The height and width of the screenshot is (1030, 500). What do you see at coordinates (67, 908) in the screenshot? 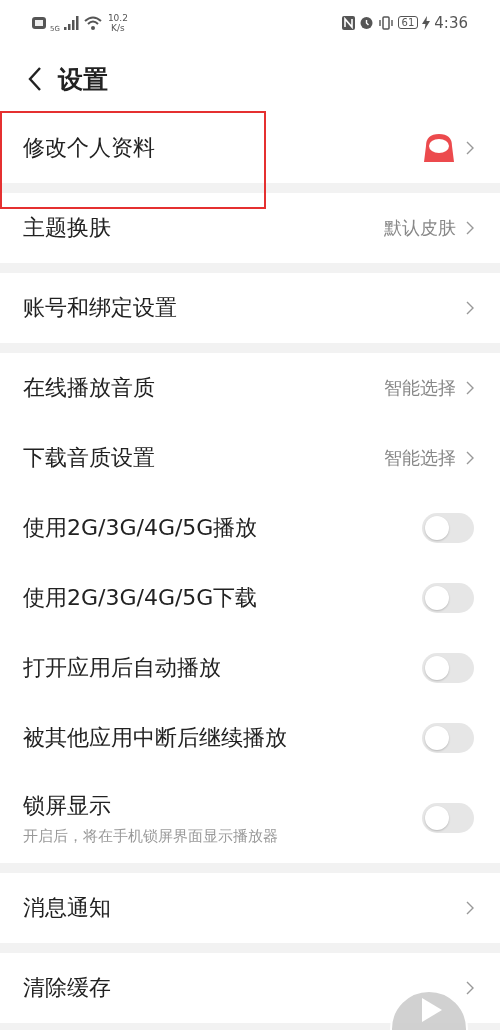
I see `row-label: 消息通知` at bounding box center [67, 908].